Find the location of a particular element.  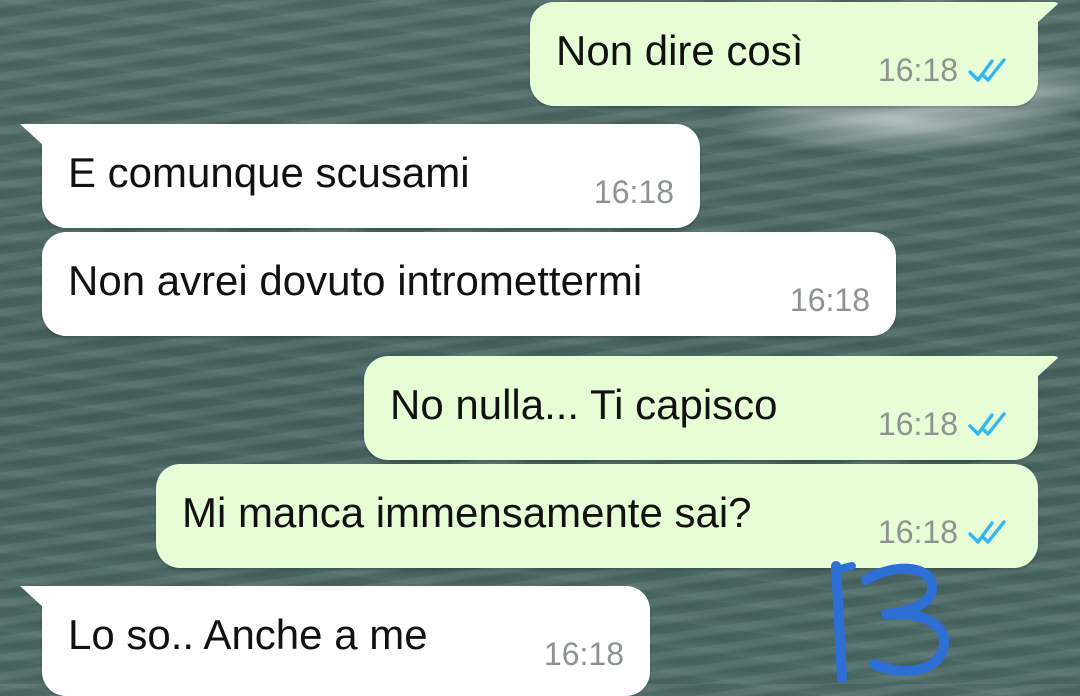

message-bubble-incoming: E comunque scusami 16:18 is located at coordinates (360, 176).